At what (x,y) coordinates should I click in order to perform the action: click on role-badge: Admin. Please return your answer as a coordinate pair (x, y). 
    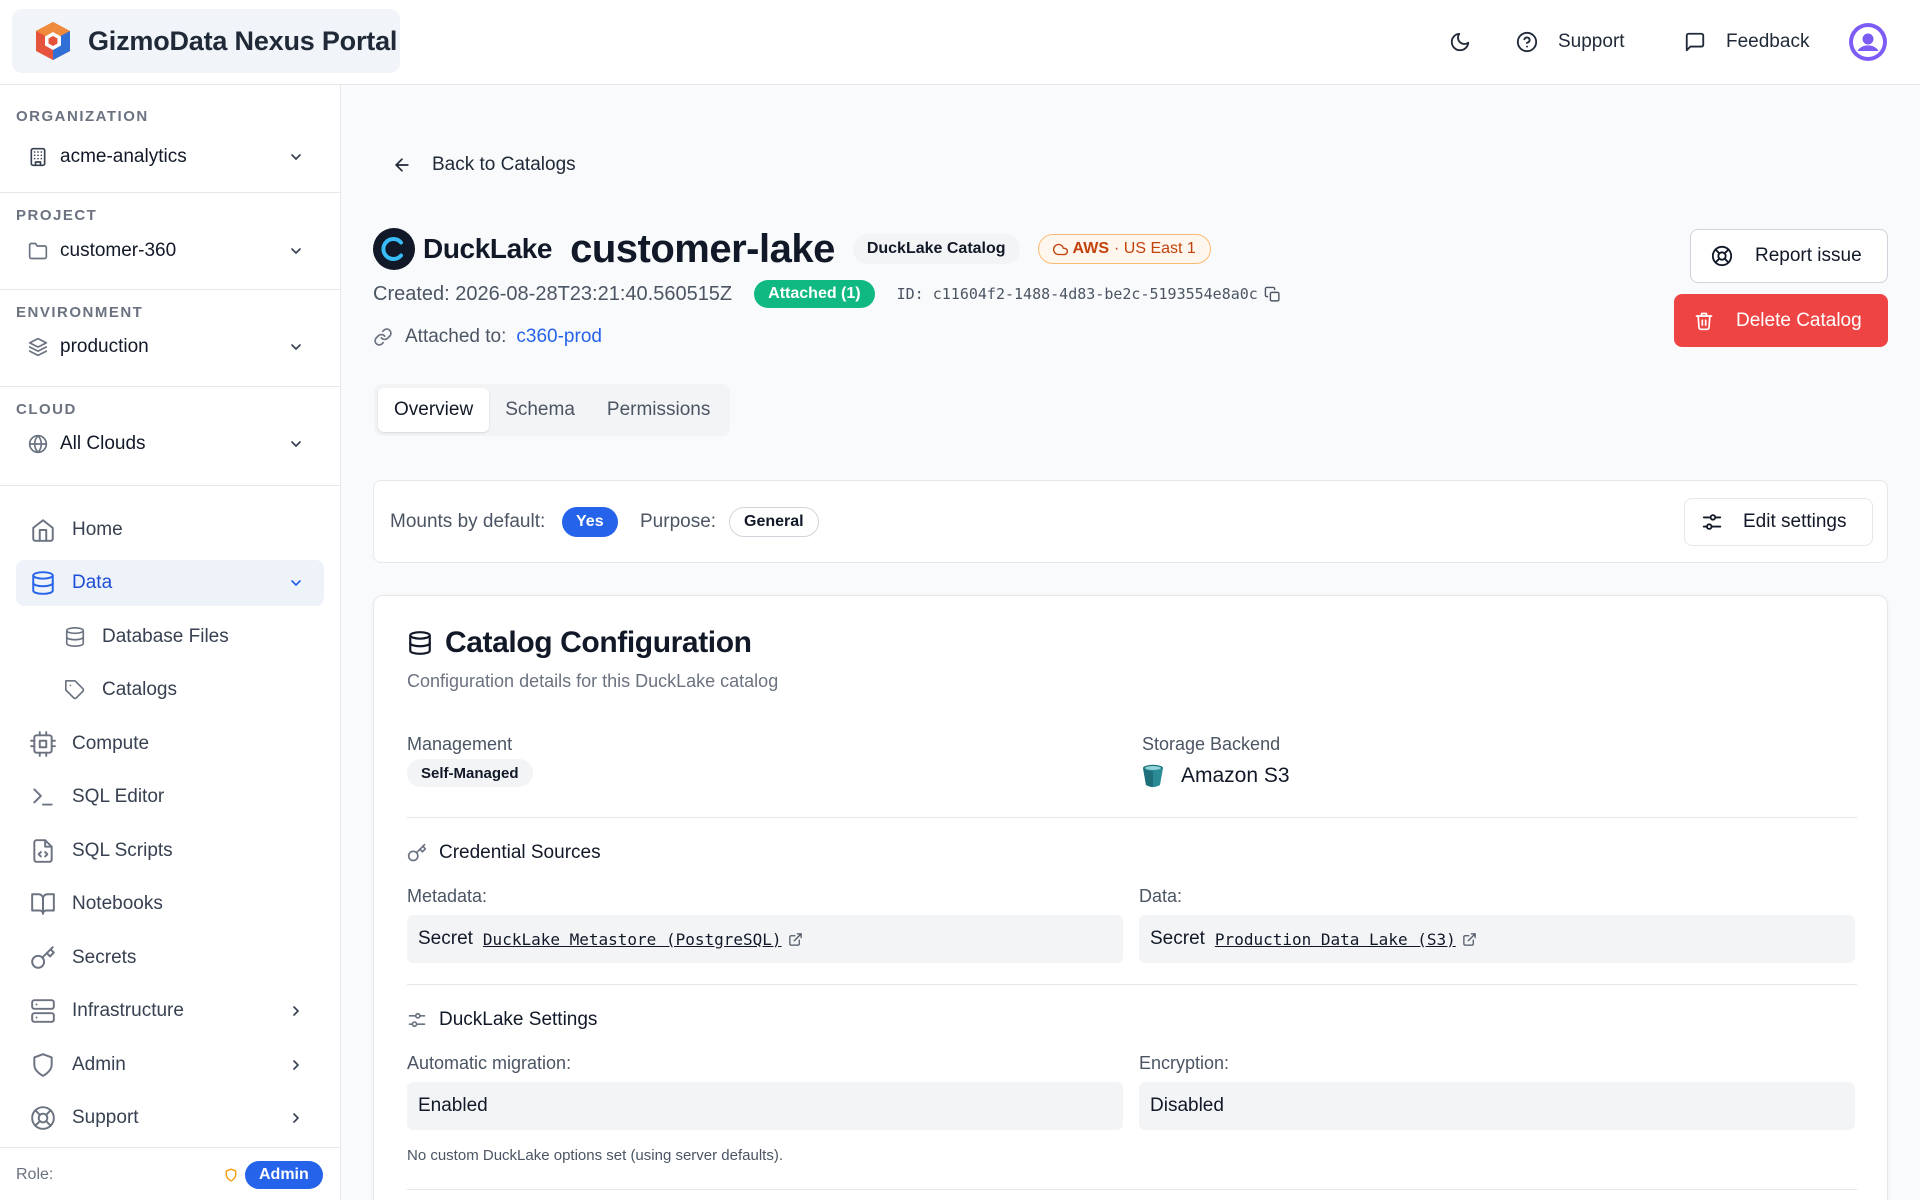
    Looking at the image, I should click on (284, 1175).